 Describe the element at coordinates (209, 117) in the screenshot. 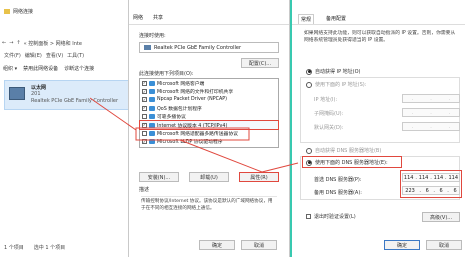

I see `list-item: 可靠多播协议` at that location.